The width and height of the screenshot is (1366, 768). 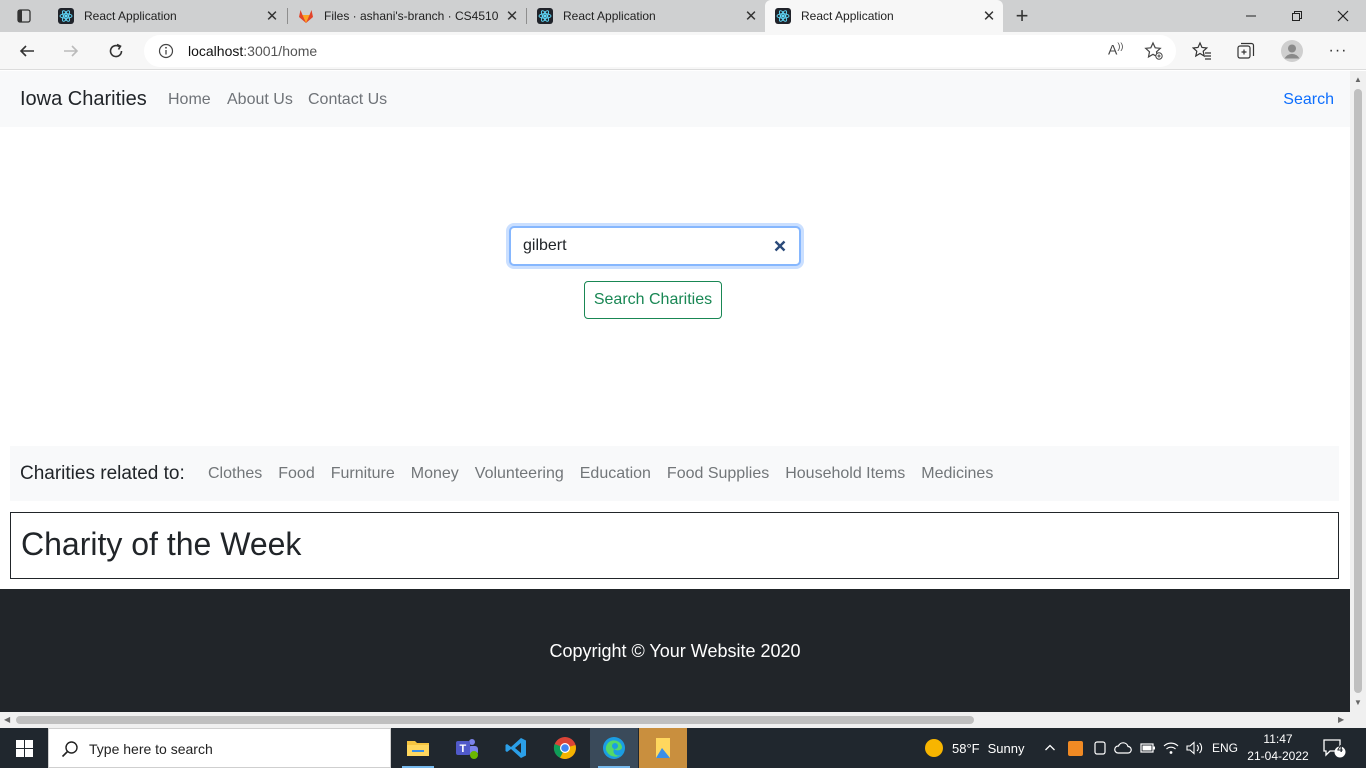 What do you see at coordinates (1278, 748) in the screenshot?
I see `system-clock: 11:47 21-04-2022` at bounding box center [1278, 748].